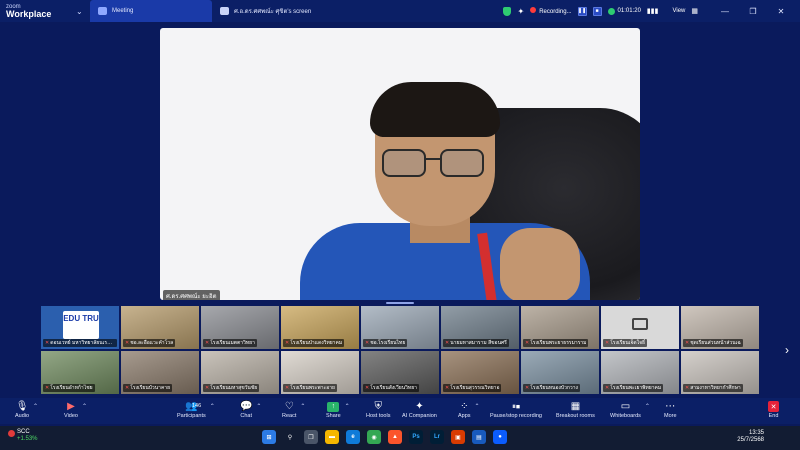 Image resolution: width=800 pixels, height=450 pixels. I want to click on close-icon: ✕, so click(781, 11).